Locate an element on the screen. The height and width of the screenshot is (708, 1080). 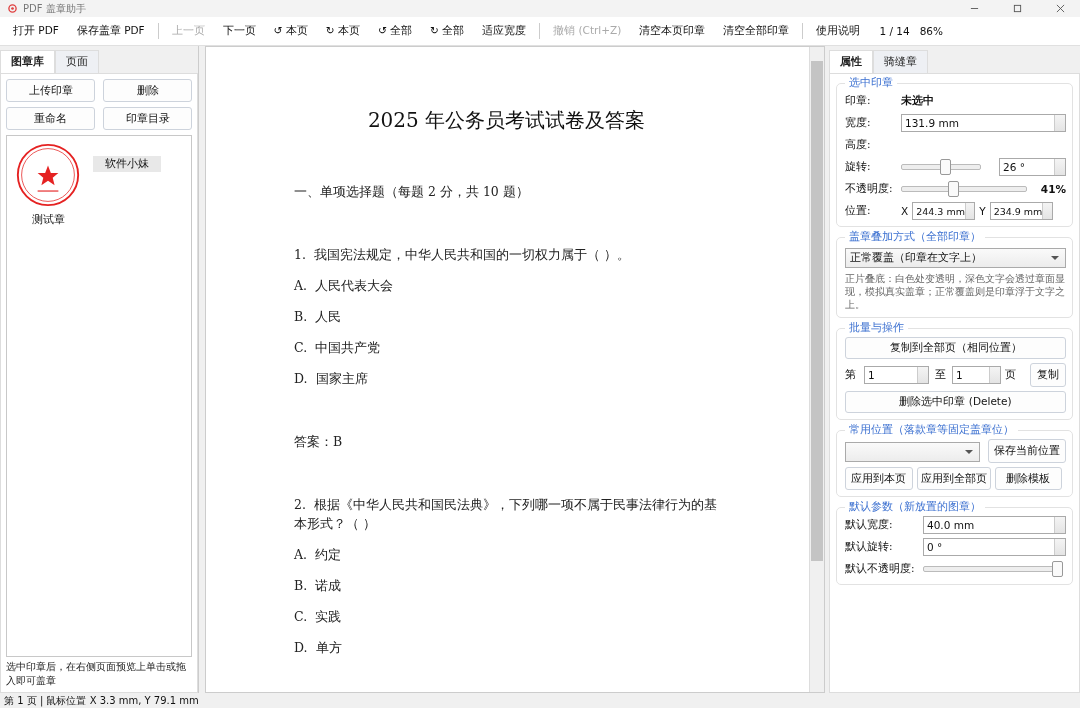
field-label: X is located at coordinates (905, 211).